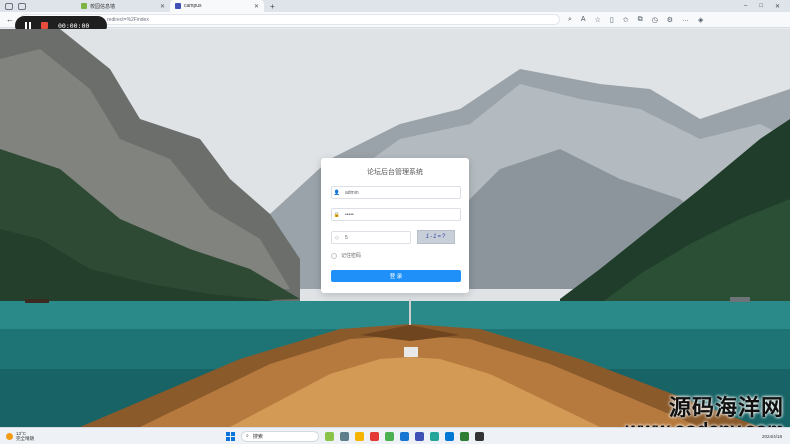 Image resolution: width=790 pixels, height=444 pixels. What do you see at coordinates (217, 6) in the screenshot?
I see `tab-campus: campus ✕` at bounding box center [217, 6].